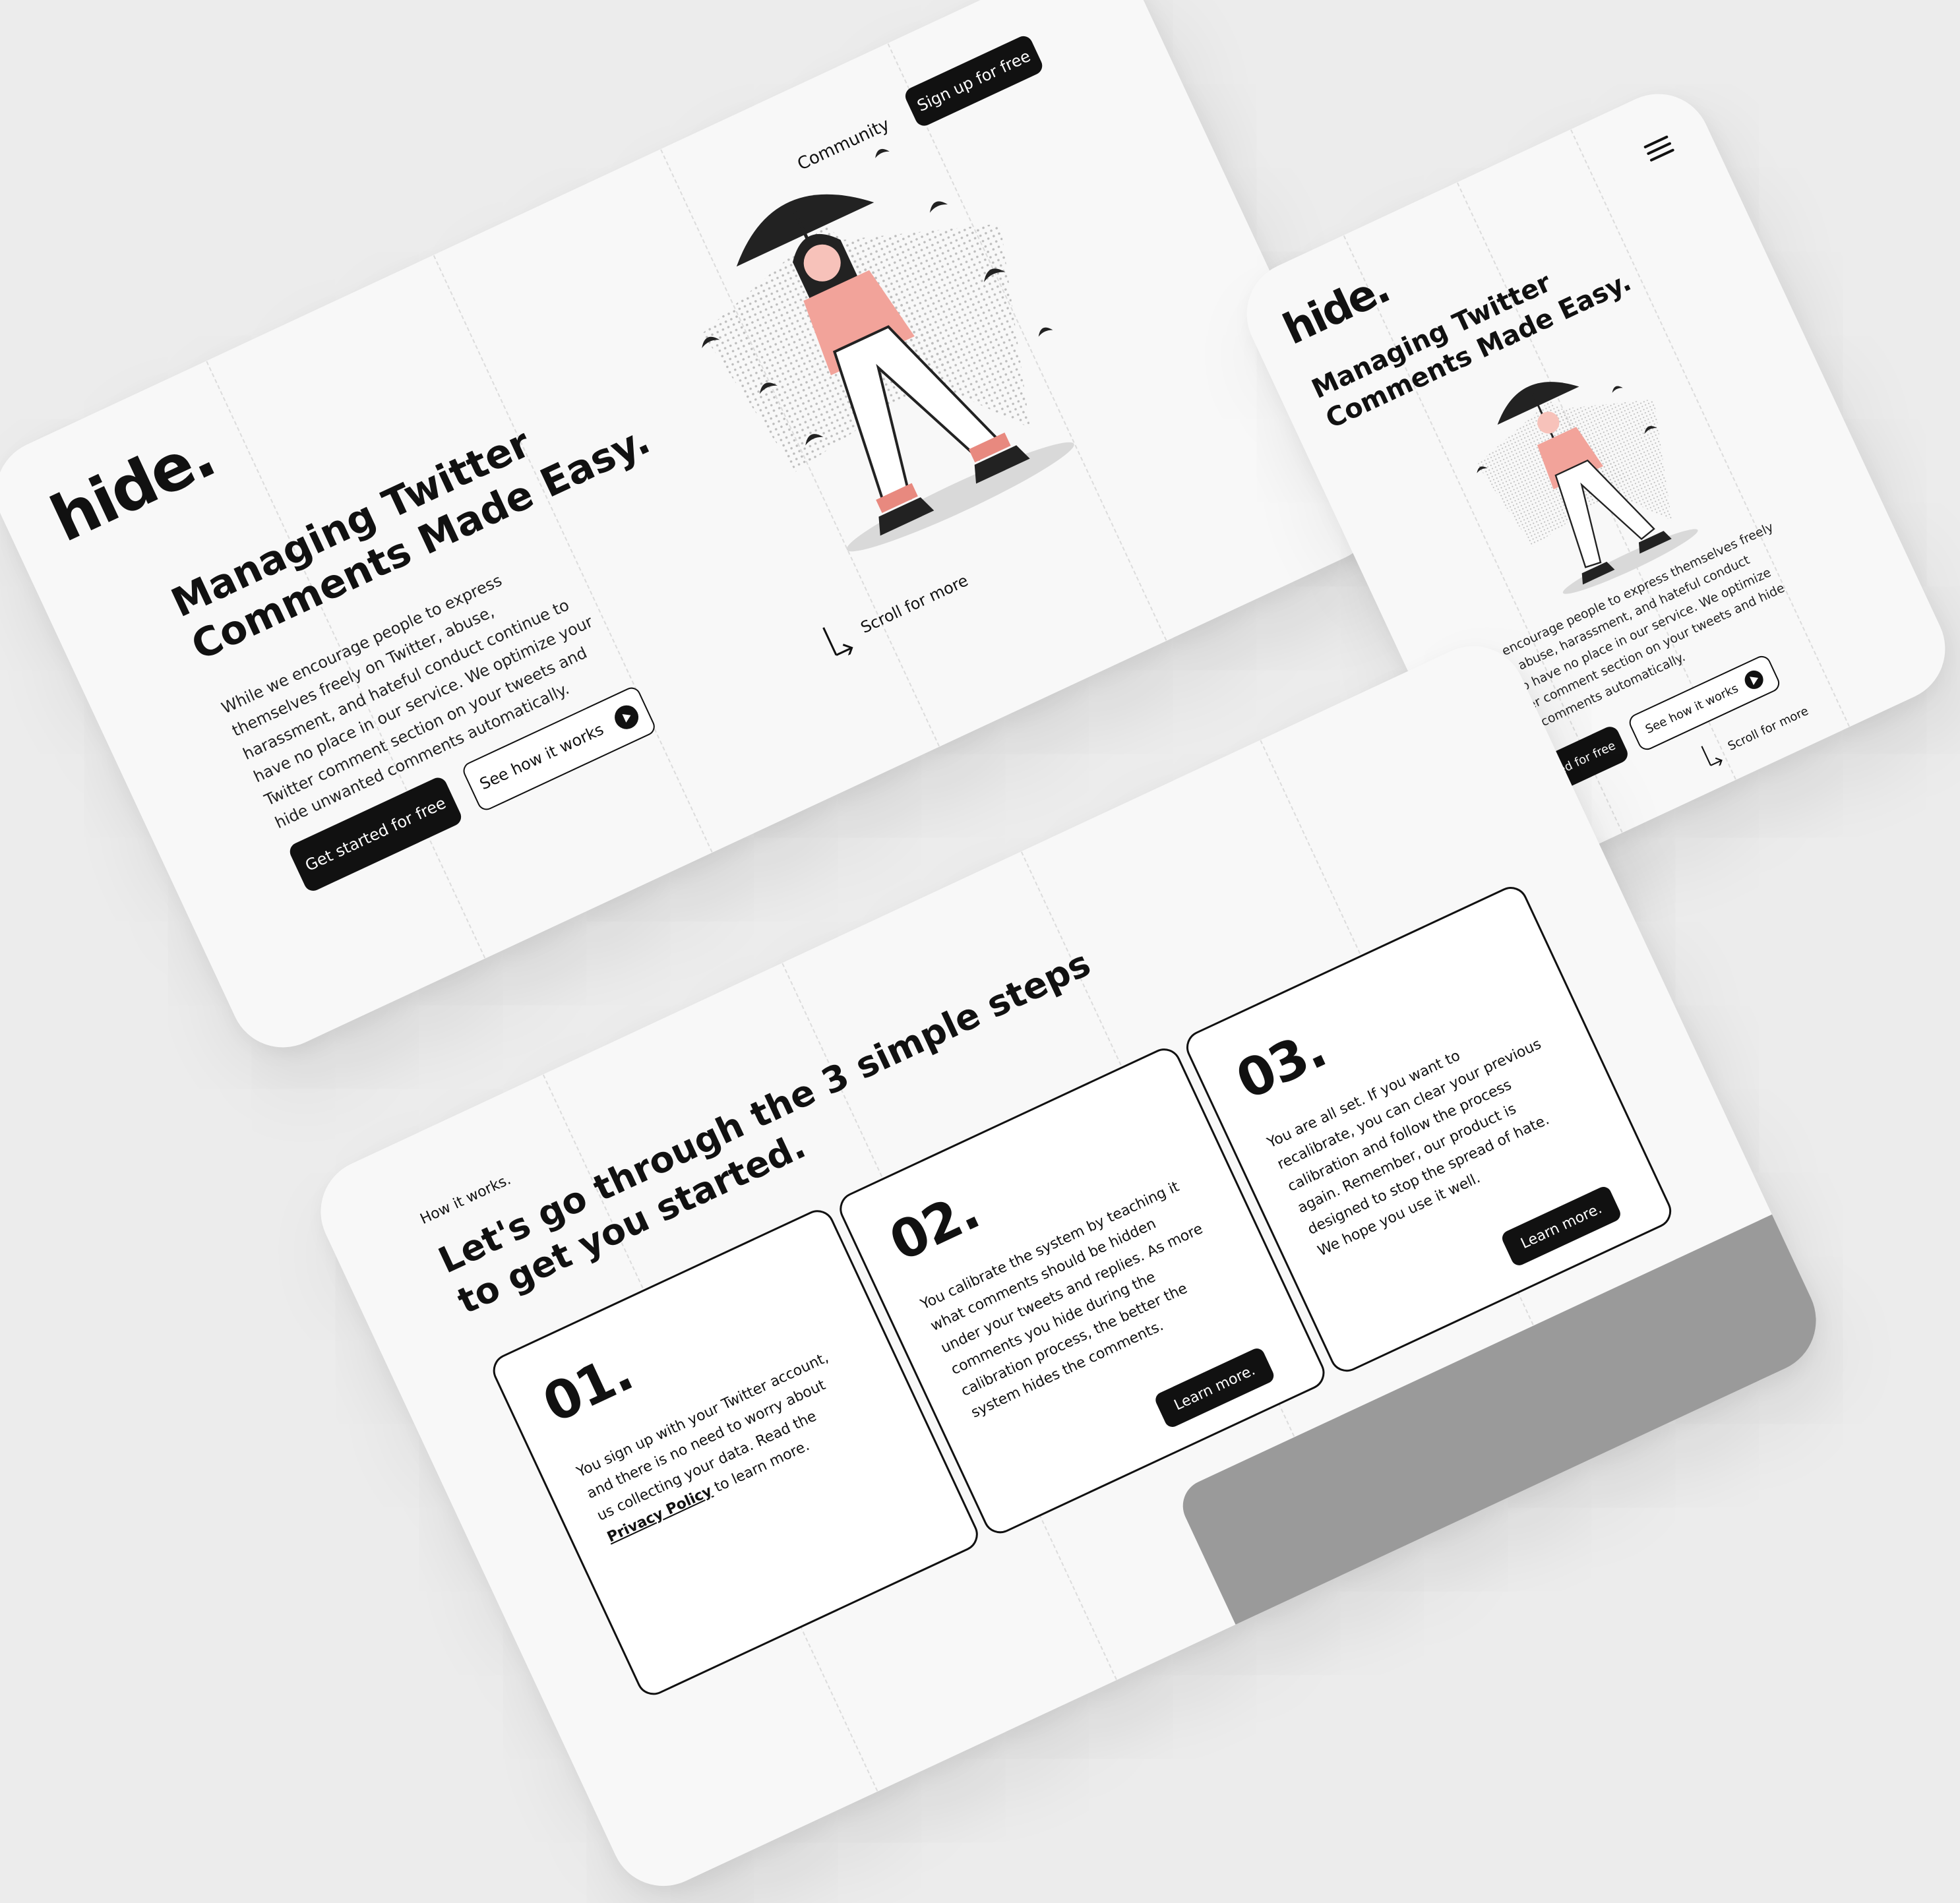 The width and height of the screenshot is (1960, 1903). Describe the element at coordinates (587, 1388) in the screenshot. I see `step-number-01: 01.` at that location.